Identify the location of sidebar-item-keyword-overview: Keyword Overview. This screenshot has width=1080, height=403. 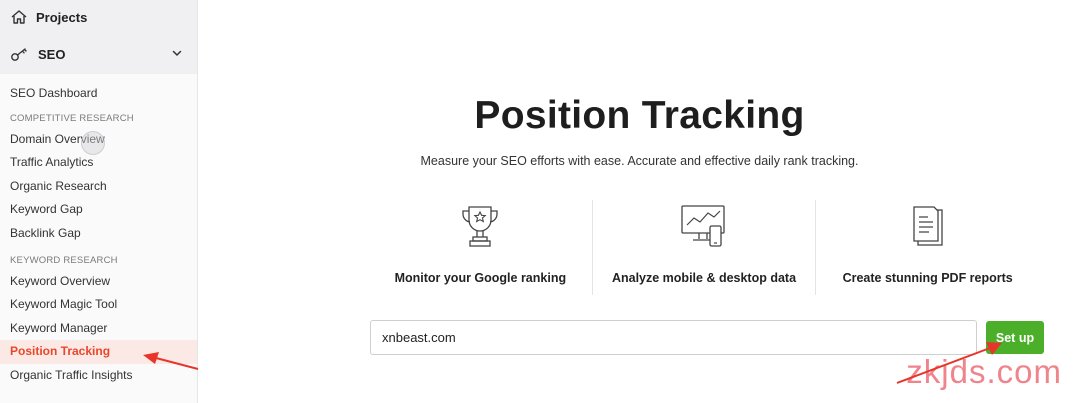
(98, 281).